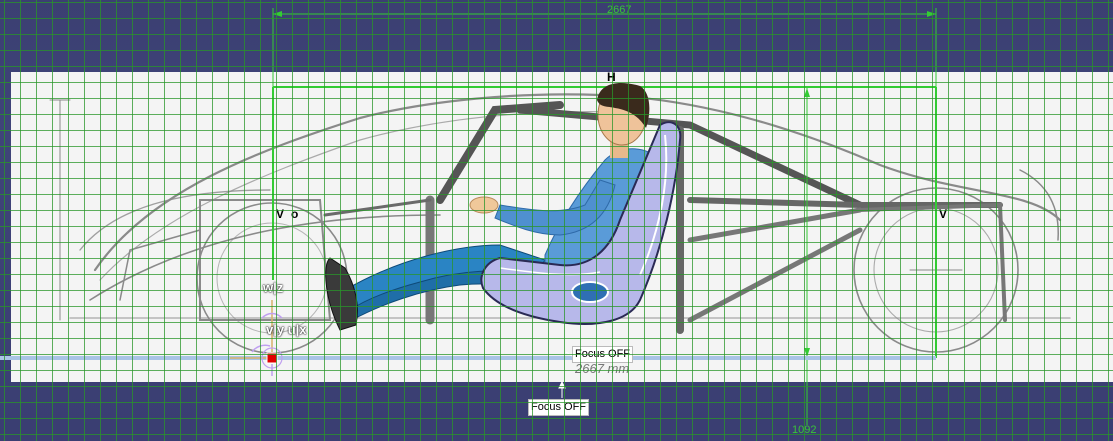  What do you see at coordinates (804, 430) in the screenshot?
I see `height-dimension: 1092` at bounding box center [804, 430].